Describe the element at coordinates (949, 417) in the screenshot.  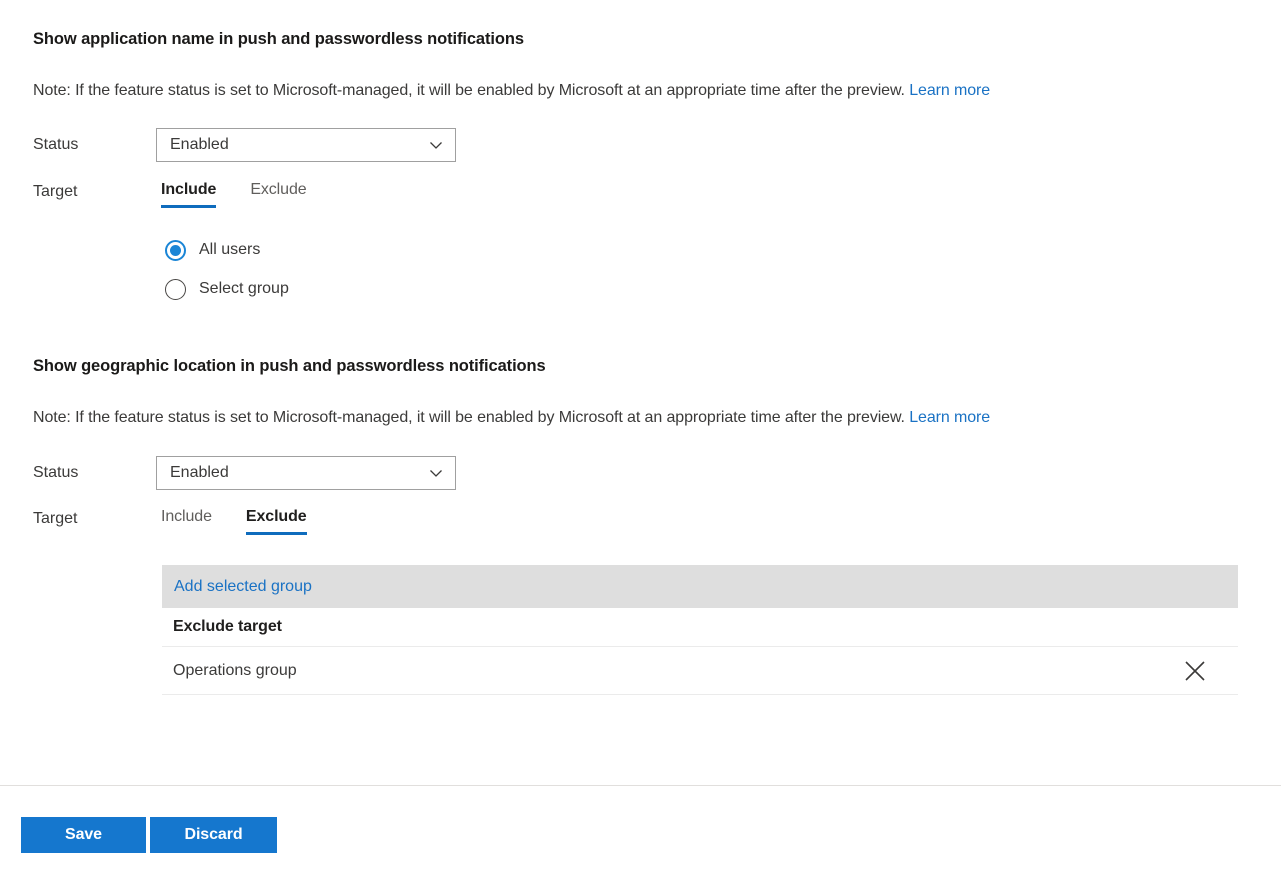
I see `learn-more-link-2: Learn more` at that location.